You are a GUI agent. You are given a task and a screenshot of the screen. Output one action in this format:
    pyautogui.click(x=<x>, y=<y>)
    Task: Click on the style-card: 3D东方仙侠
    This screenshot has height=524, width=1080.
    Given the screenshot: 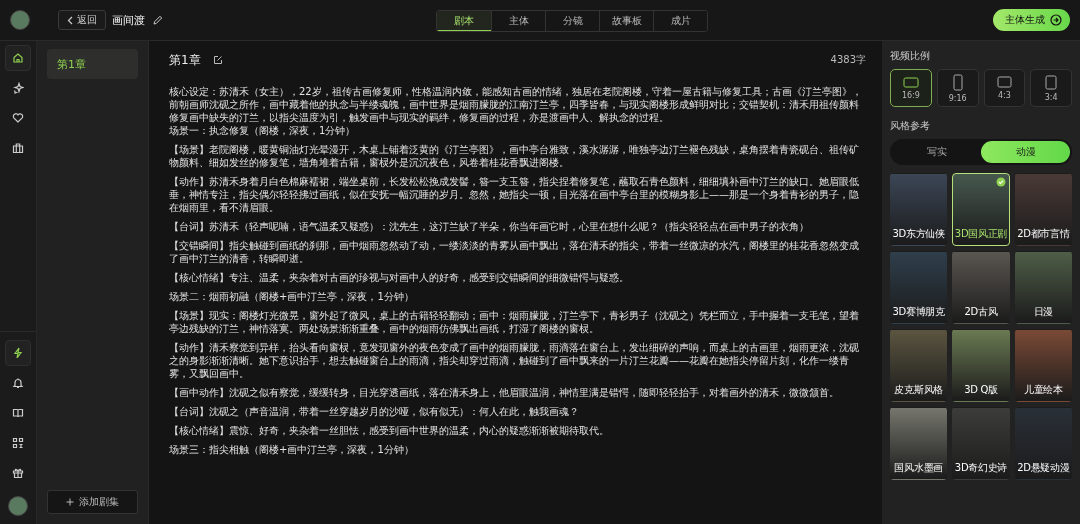 What is the action you would take?
    pyautogui.click(x=919, y=209)
    